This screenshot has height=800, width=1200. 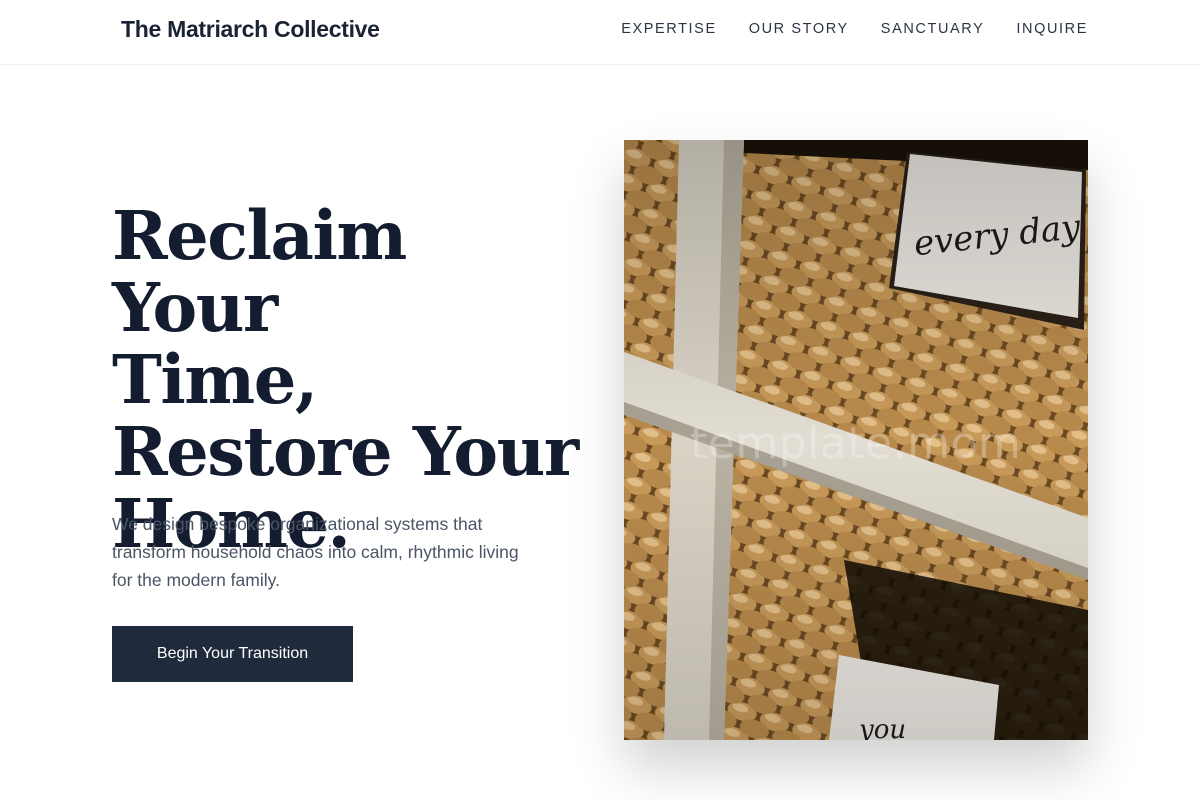 I want to click on nav-link-our-story: OUR STORY, so click(x=799, y=29).